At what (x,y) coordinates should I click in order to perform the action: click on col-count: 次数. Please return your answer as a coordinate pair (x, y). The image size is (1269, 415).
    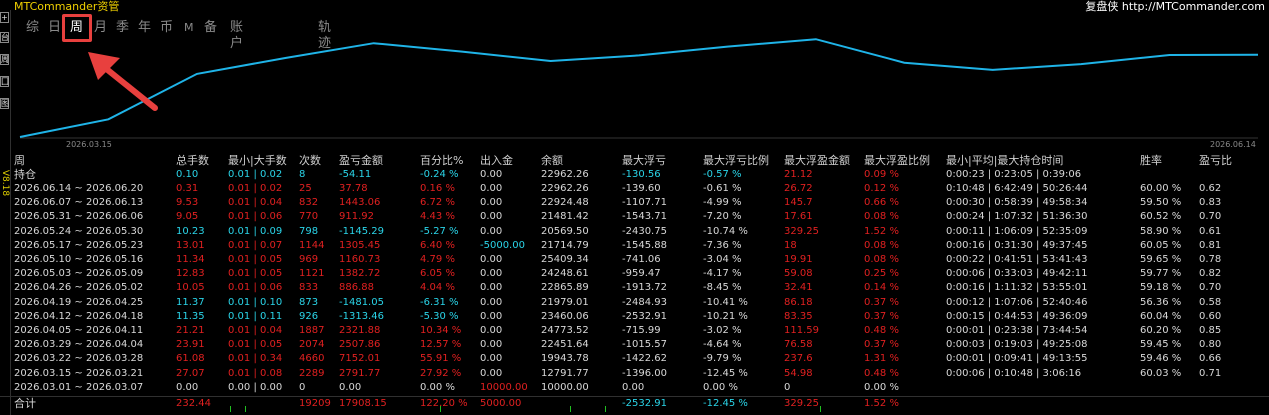
    Looking at the image, I should click on (310, 161).